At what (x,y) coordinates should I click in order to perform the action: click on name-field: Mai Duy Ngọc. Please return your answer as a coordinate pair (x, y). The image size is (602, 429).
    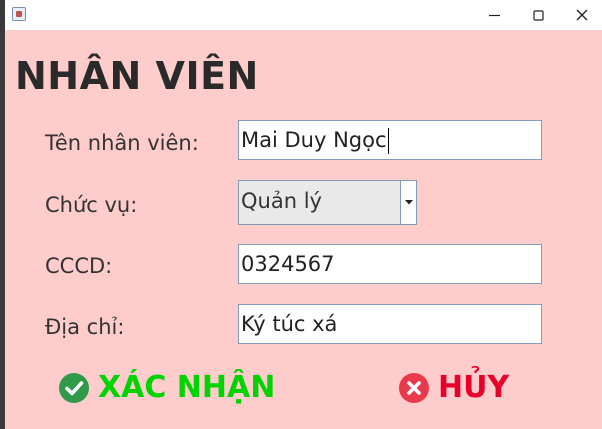
    Looking at the image, I should click on (390, 140).